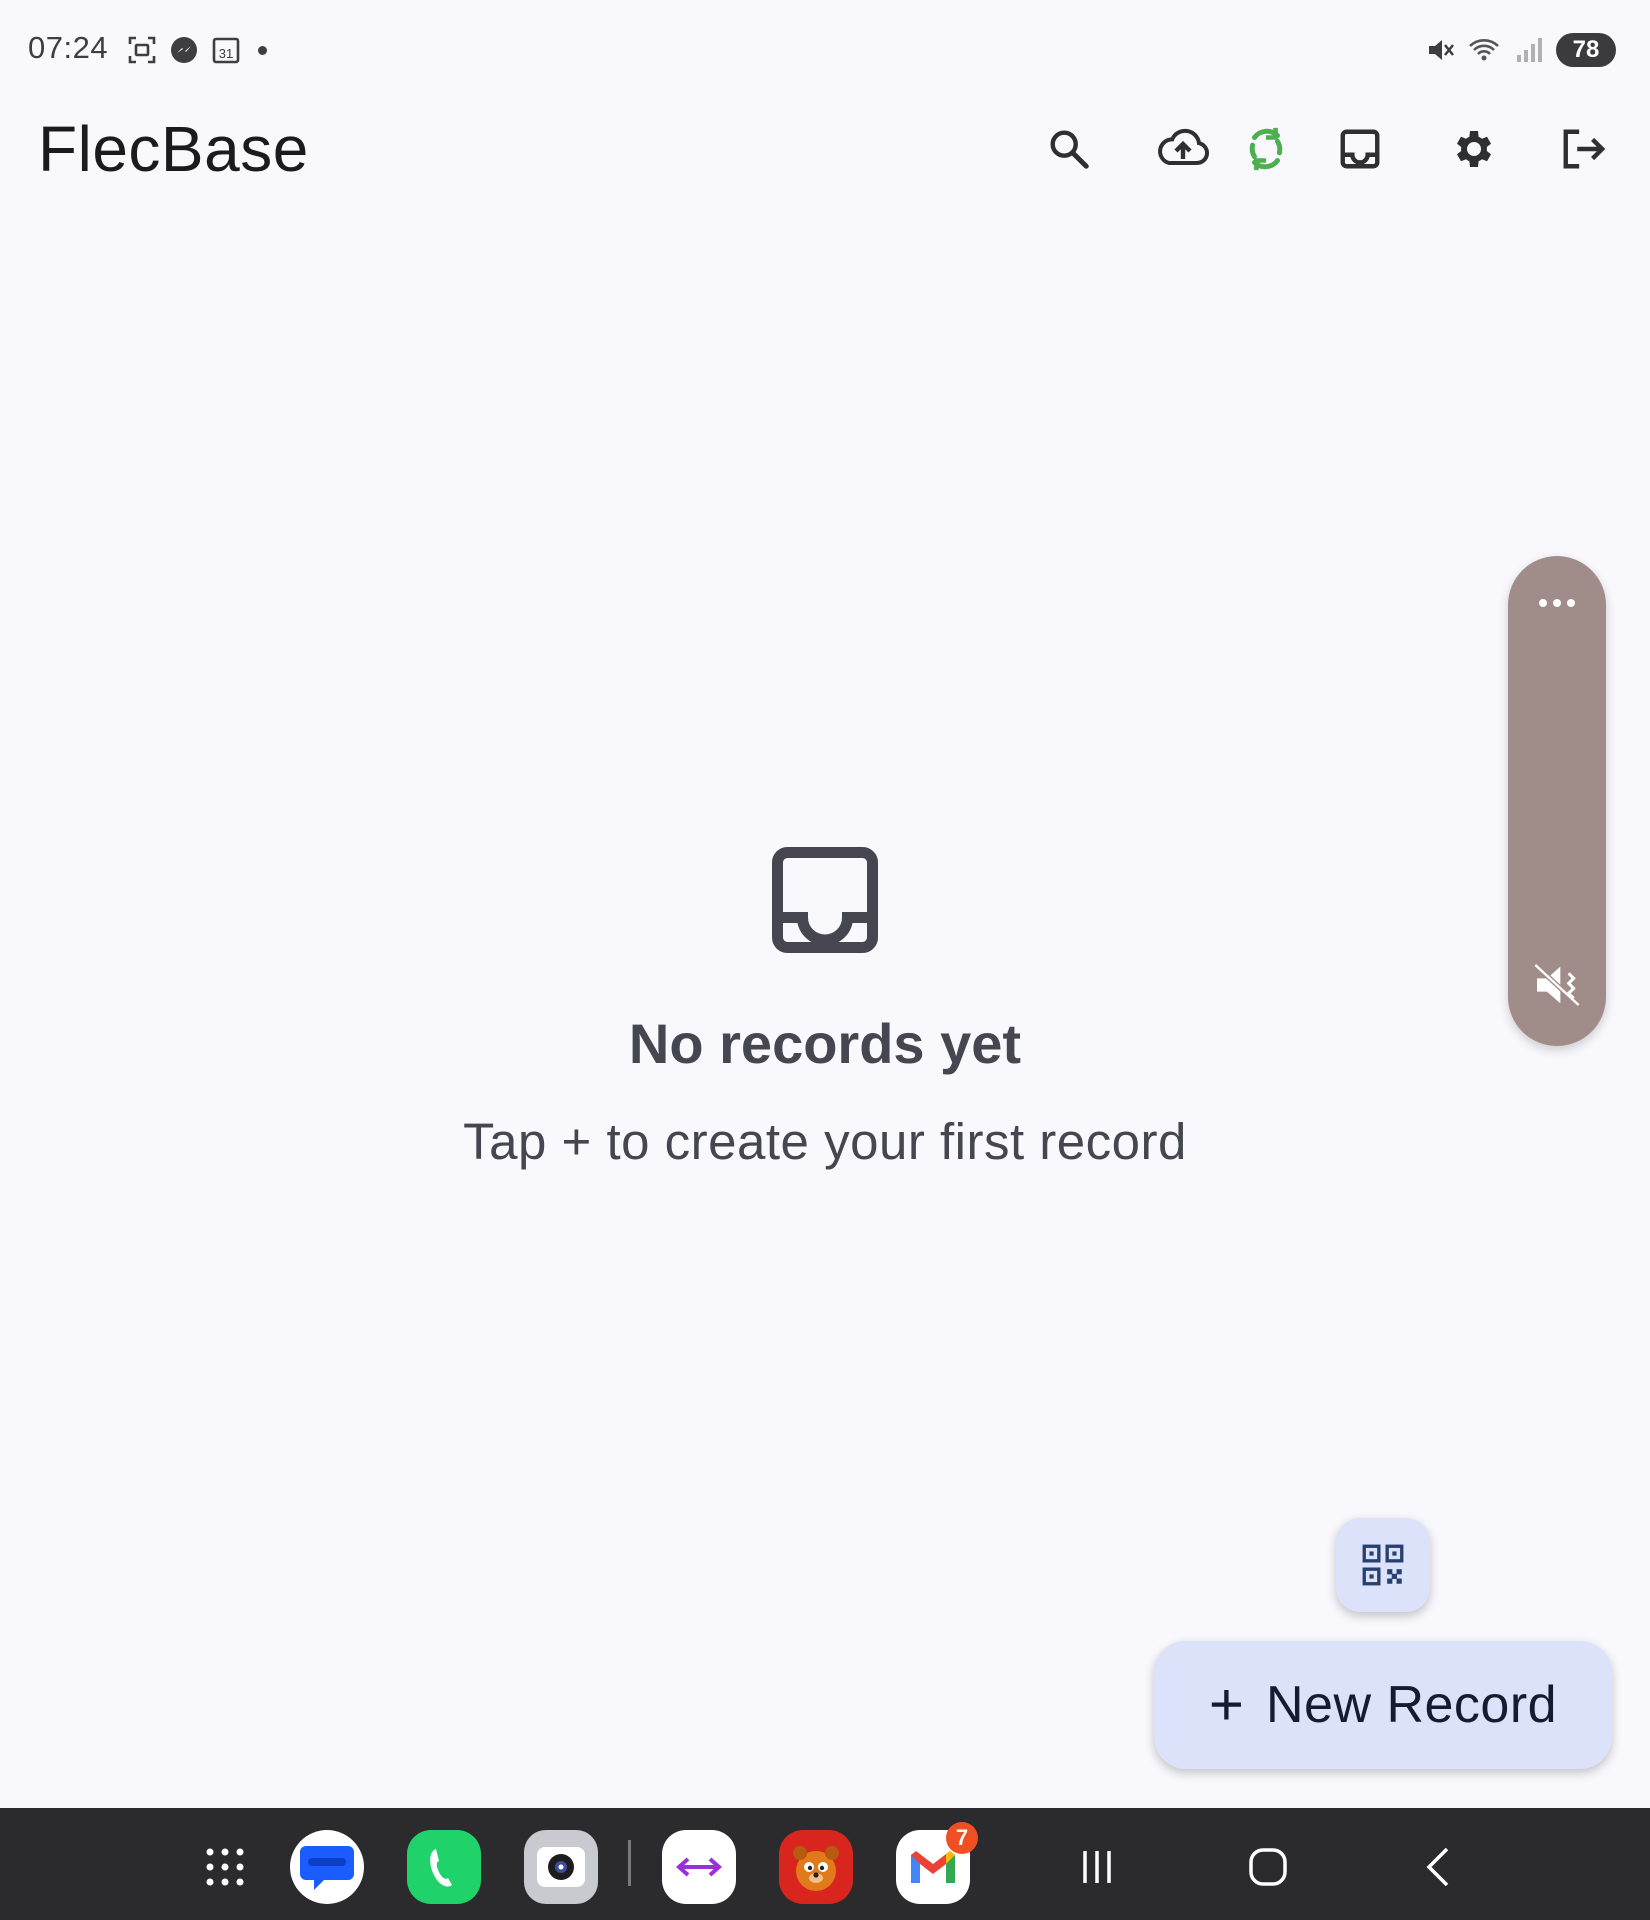 This screenshot has width=1650, height=1920. I want to click on apps-grid-button, so click(225, 1867).